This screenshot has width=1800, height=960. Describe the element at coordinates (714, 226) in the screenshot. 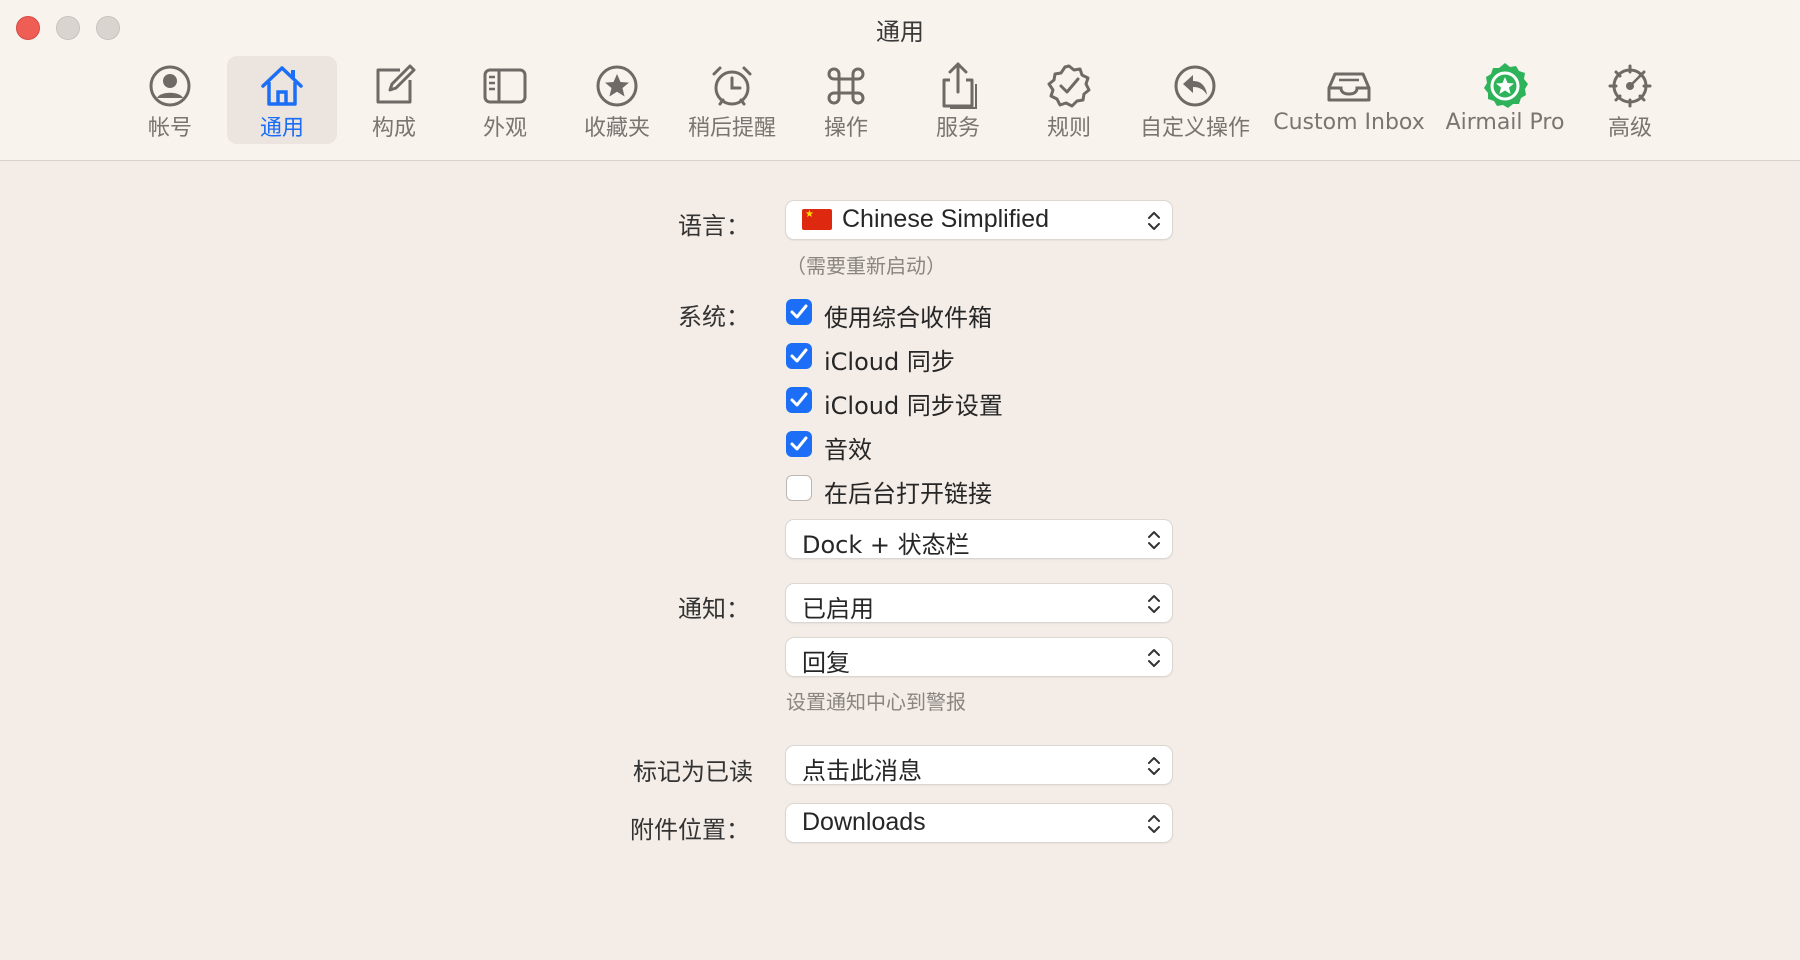

I see `language-label: 语言：` at that location.